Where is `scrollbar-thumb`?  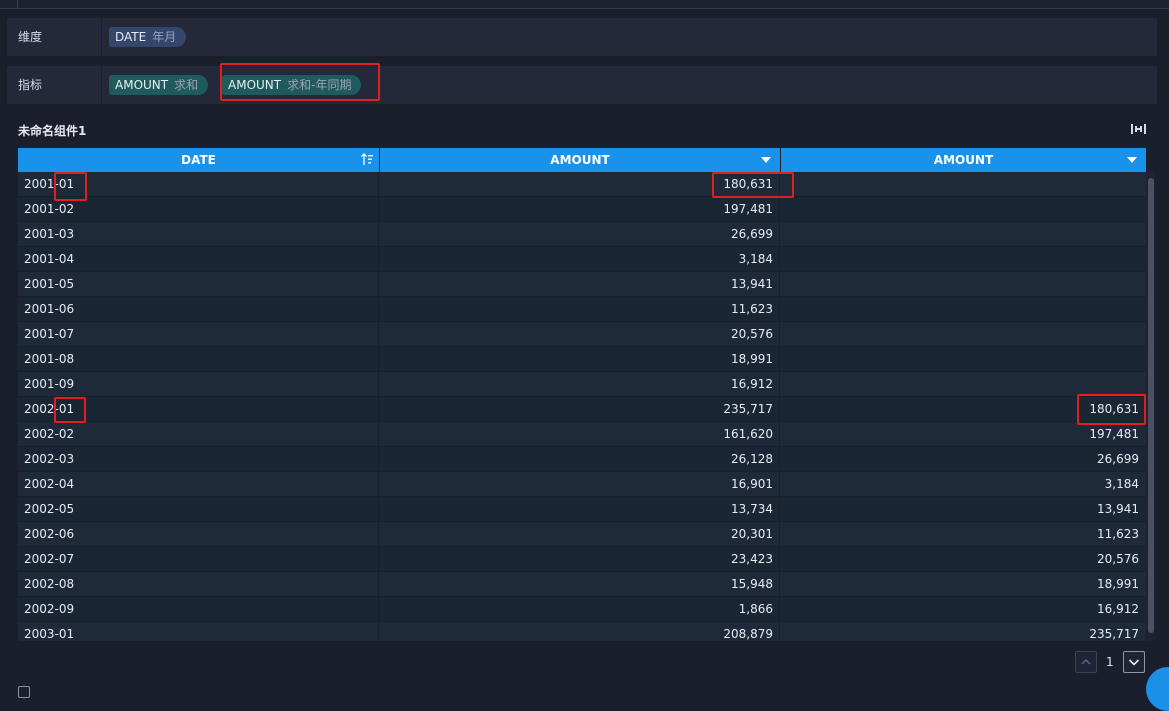 scrollbar-thumb is located at coordinates (1151, 405).